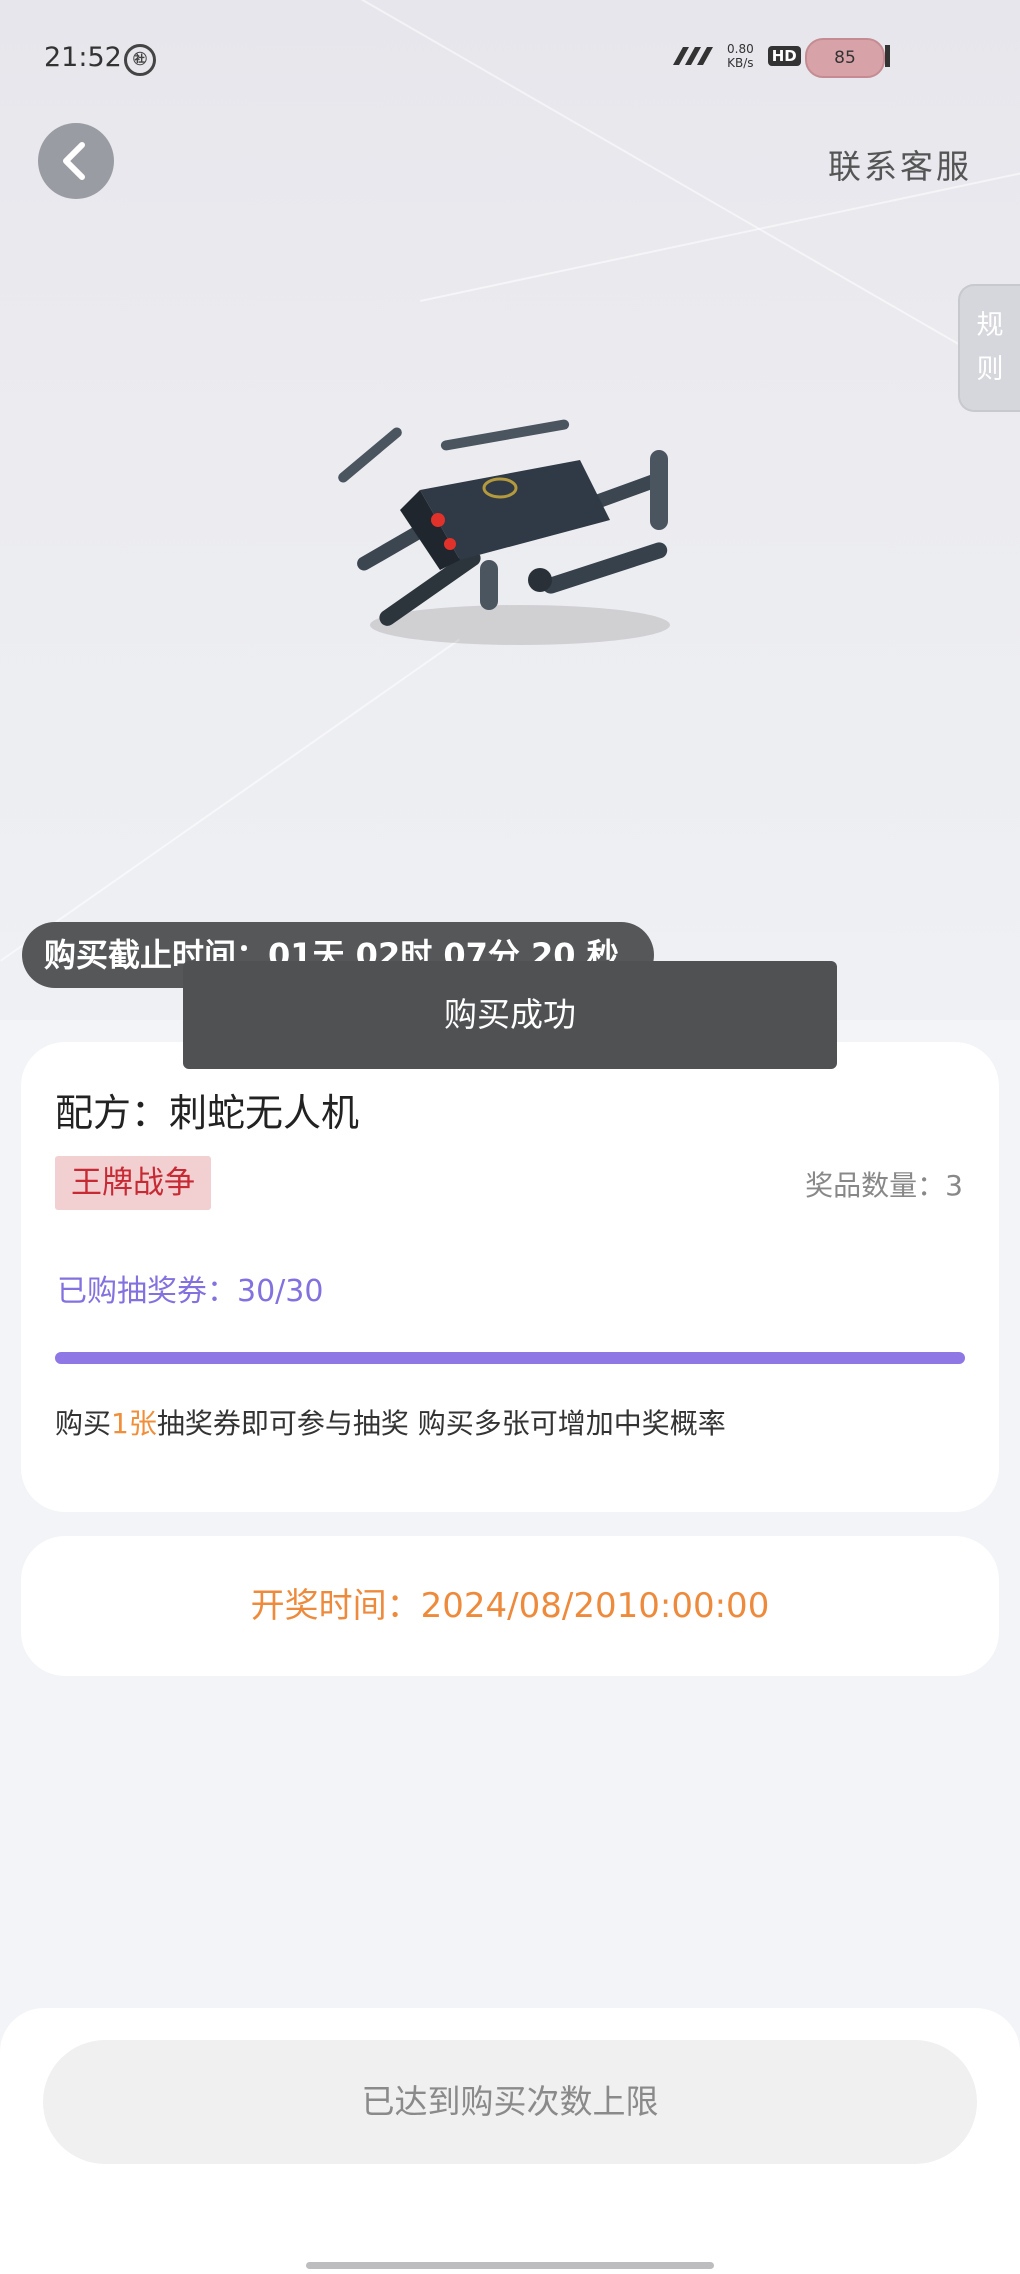 The height and width of the screenshot is (2274, 1020). Describe the element at coordinates (510, 59) in the screenshot. I see `status-bar: 21:52 ㊓ 0.80 KB/s HD 4G 85` at that location.